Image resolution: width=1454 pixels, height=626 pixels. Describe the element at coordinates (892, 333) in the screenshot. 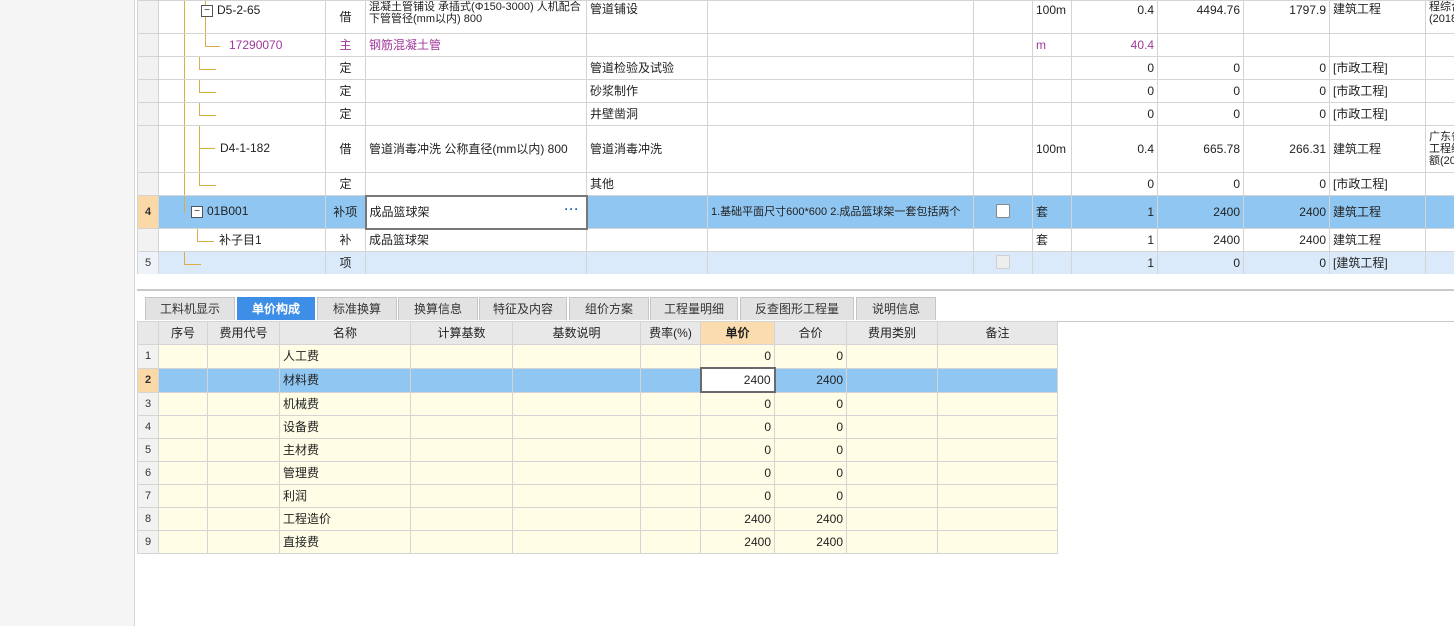

I see `header-fee-type: 费用类别` at that location.